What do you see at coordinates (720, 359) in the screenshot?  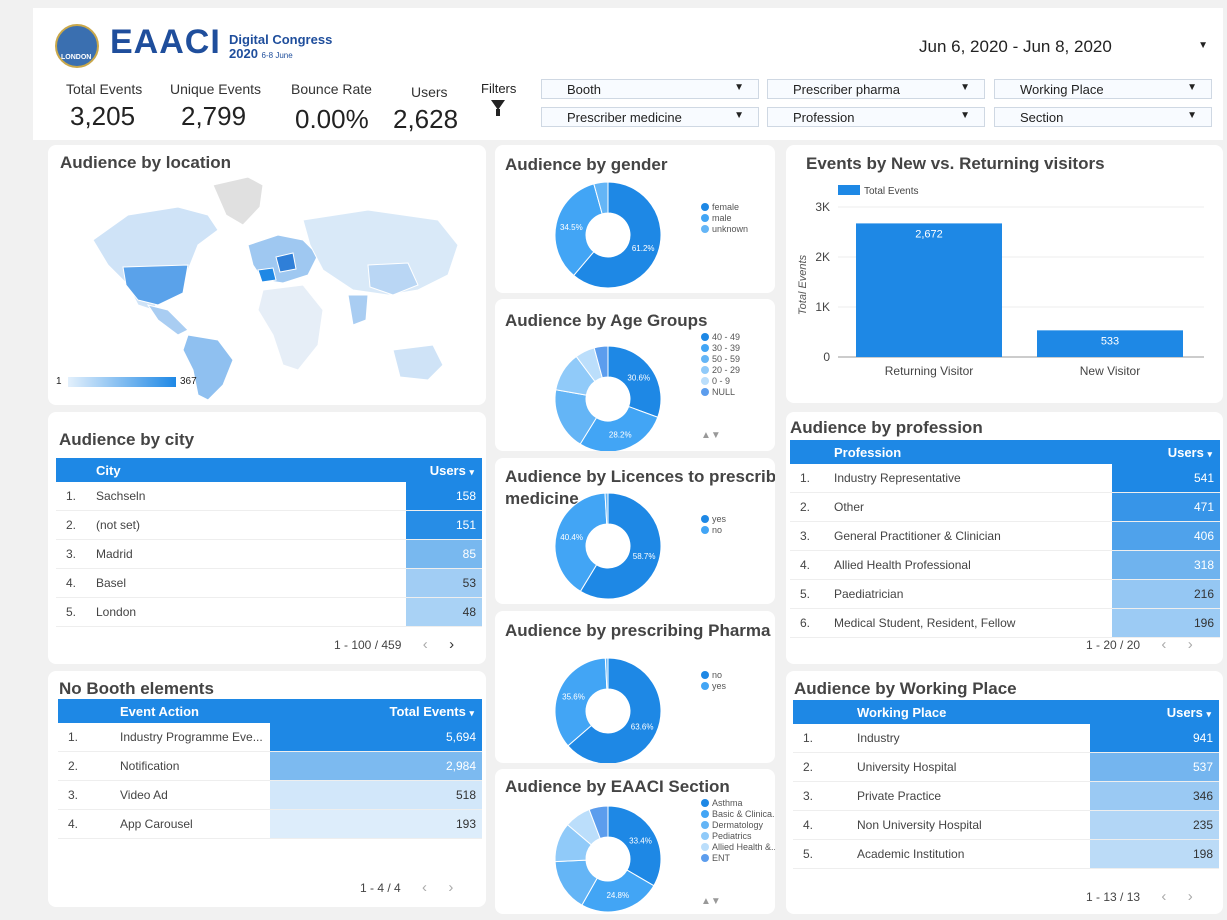 I see `legend-item: 50 - 59` at bounding box center [720, 359].